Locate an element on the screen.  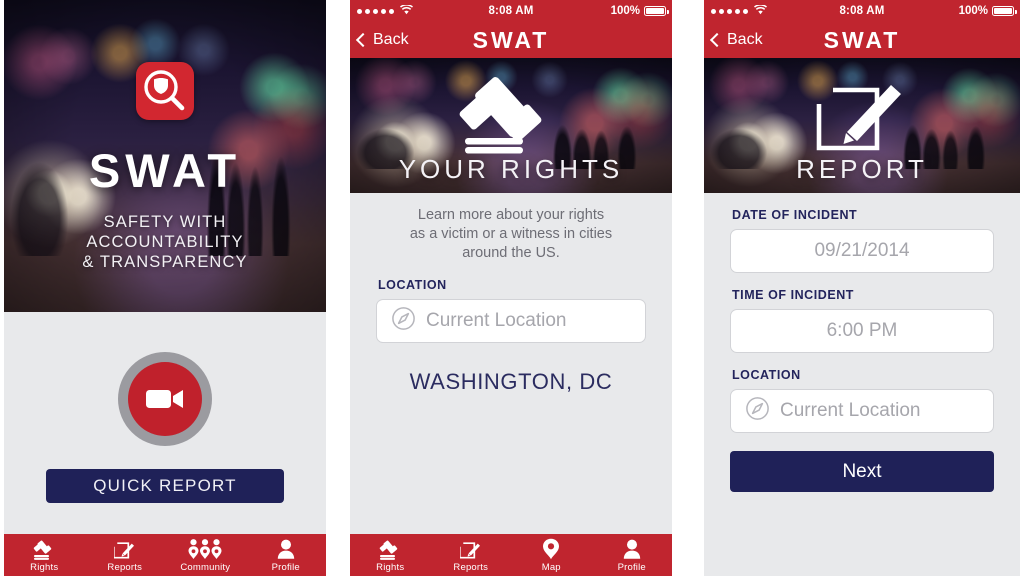
tab-bar-splash: Rights Reports Community Profile is located at coordinates (165, 555).